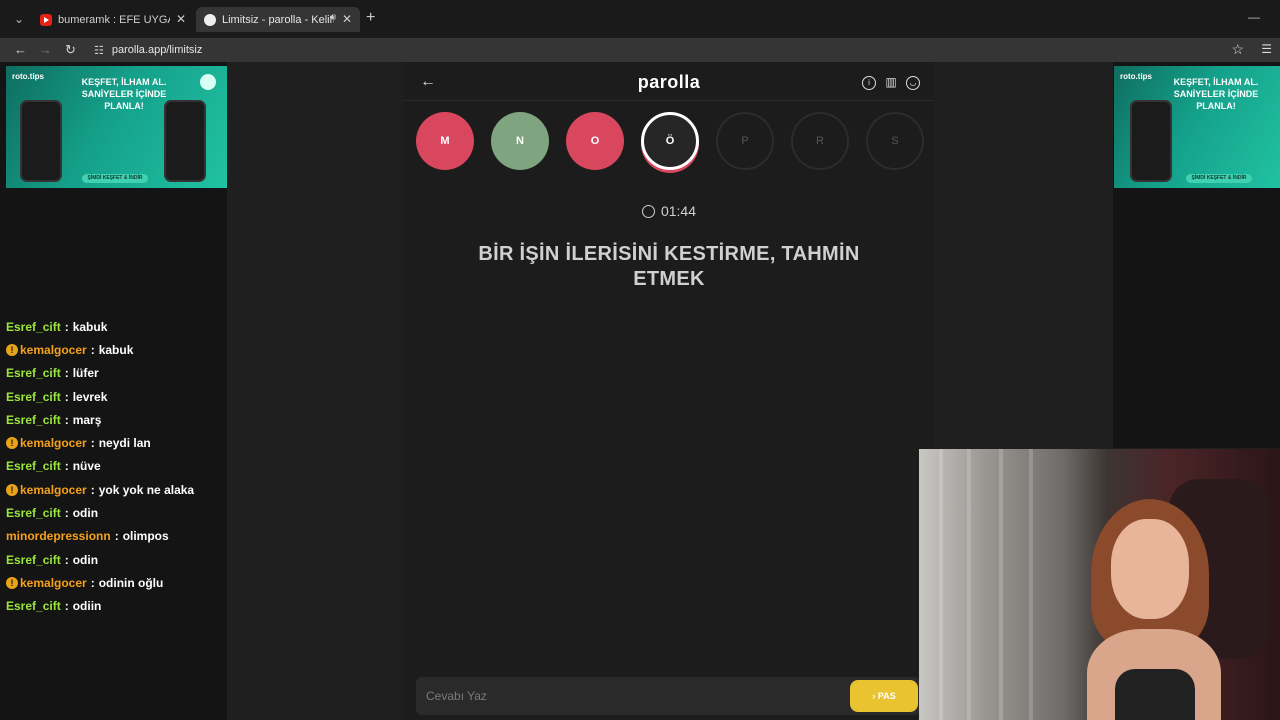 This screenshot has height=720, width=1280. I want to click on chat-message: Esref_cift: kabuk, so click(116, 326).